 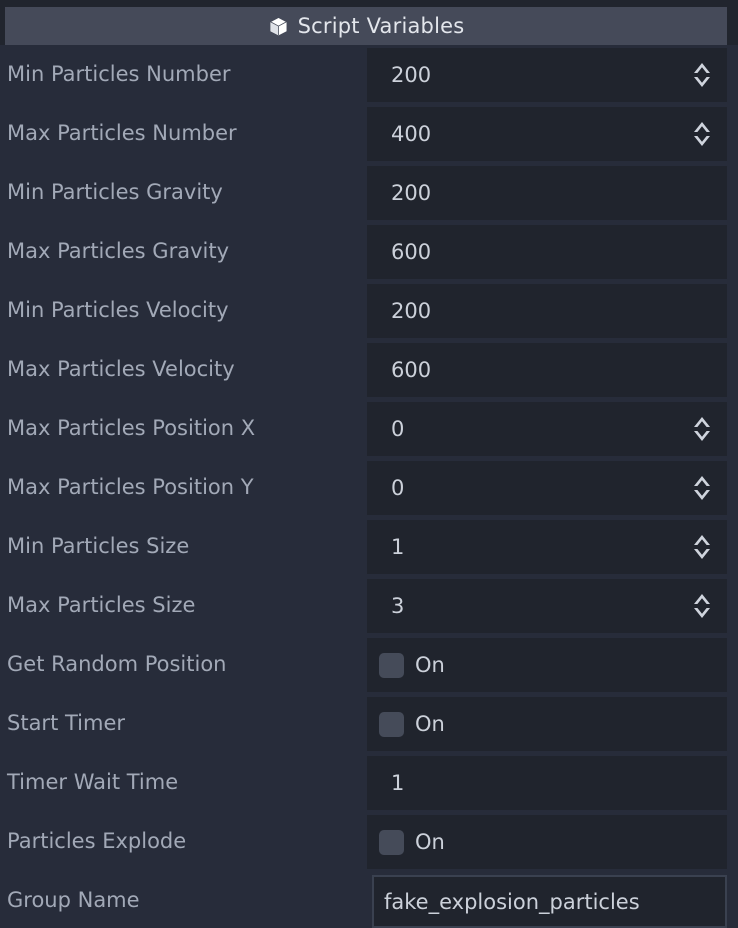 I want to click on property-label: Max Particles Gravity, so click(x=118, y=251).